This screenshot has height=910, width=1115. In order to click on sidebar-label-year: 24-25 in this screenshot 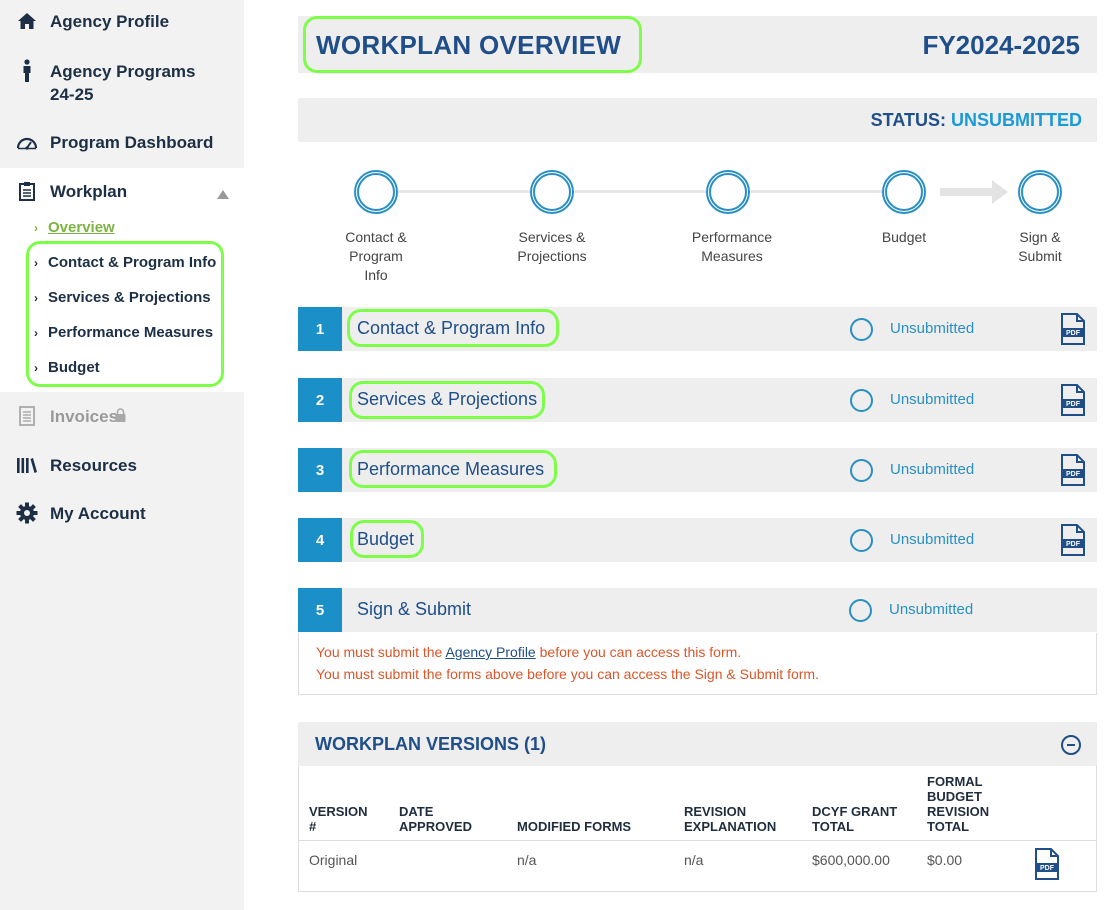, I will do `click(72, 94)`.